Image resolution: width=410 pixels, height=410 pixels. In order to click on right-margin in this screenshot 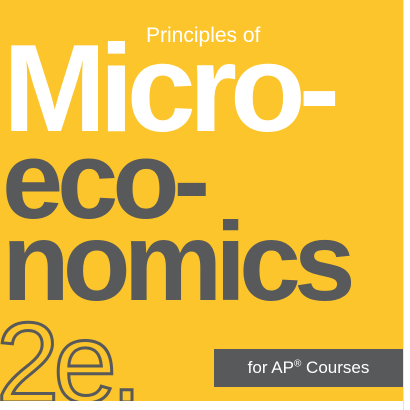, I will do `click(406, 205)`.